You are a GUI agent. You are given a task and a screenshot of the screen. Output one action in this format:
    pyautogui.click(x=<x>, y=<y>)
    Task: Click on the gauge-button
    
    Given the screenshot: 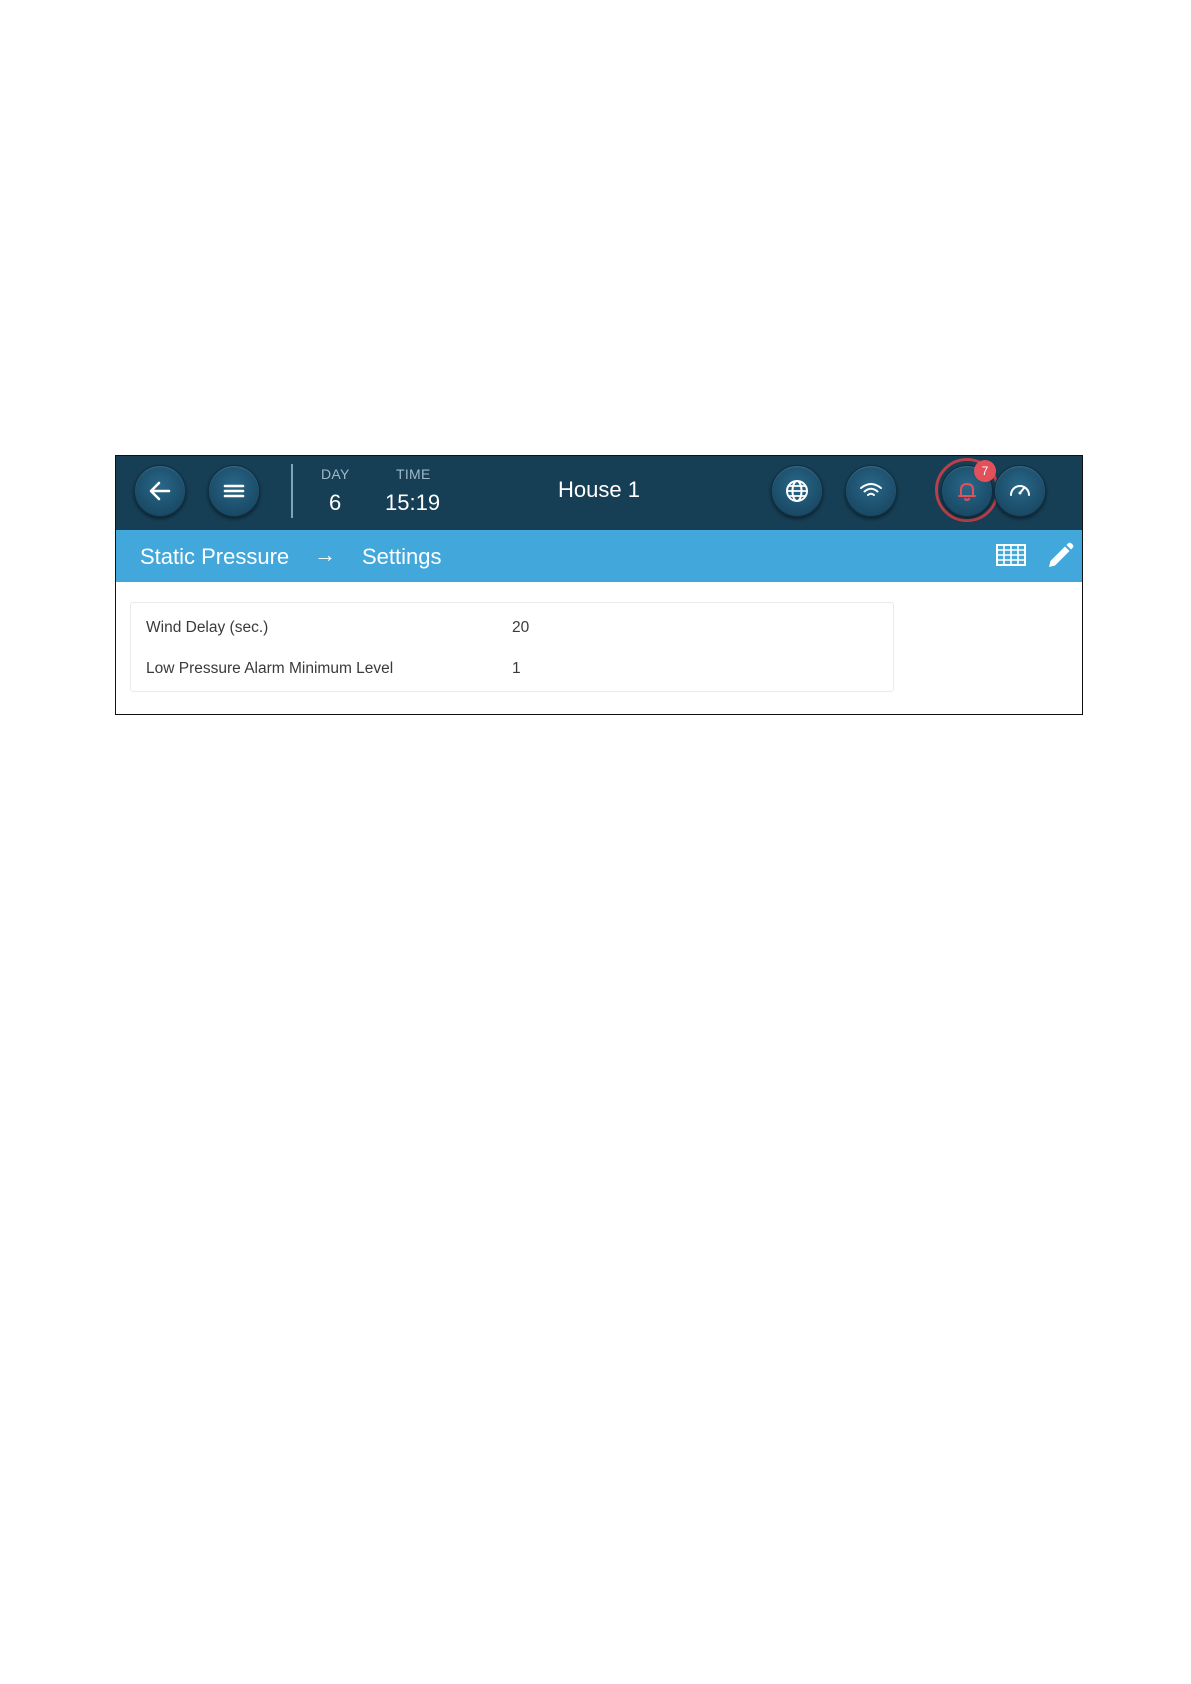 What is the action you would take?
    pyautogui.click(x=1020, y=491)
    